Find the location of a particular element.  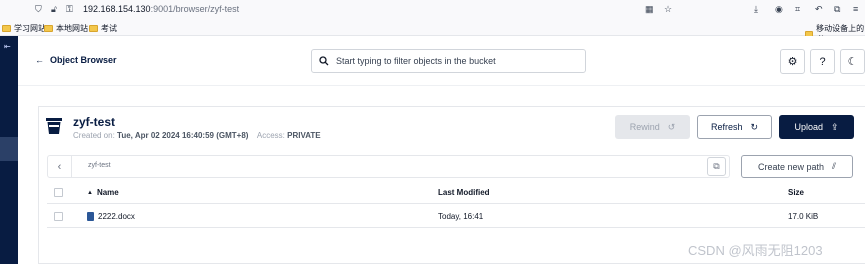

upload-button: Upload ⇪ is located at coordinates (816, 127).